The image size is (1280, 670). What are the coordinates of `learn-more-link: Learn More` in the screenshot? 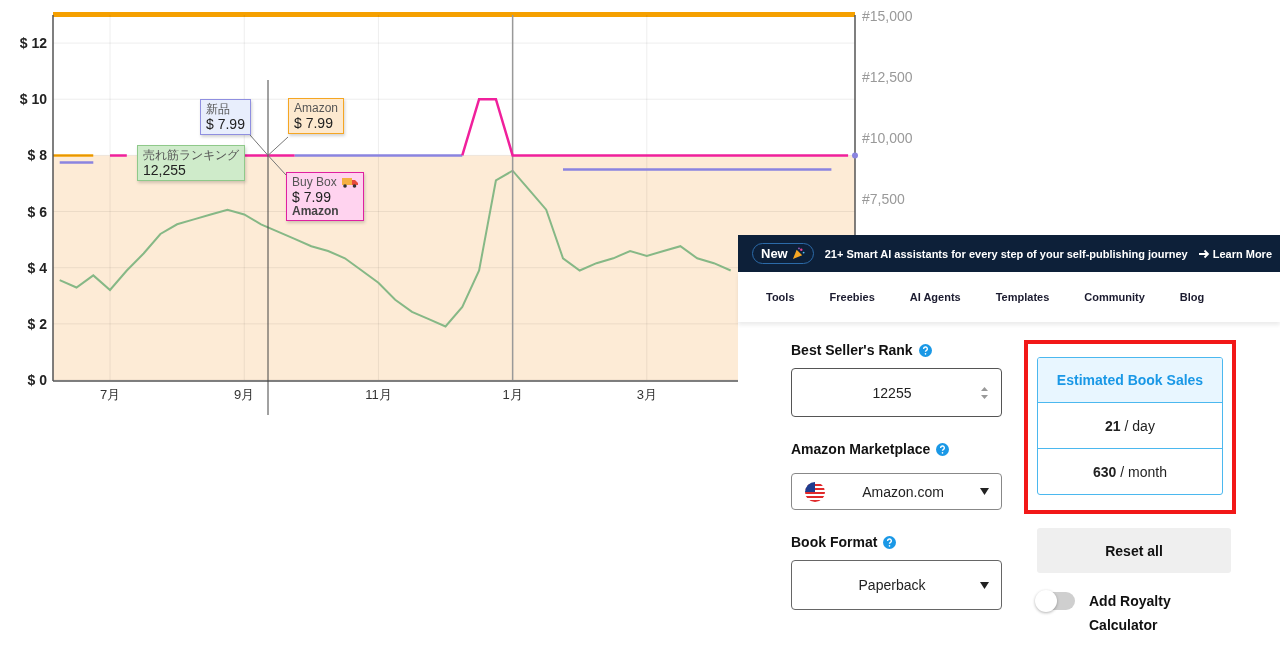 It's located at (1235, 253).